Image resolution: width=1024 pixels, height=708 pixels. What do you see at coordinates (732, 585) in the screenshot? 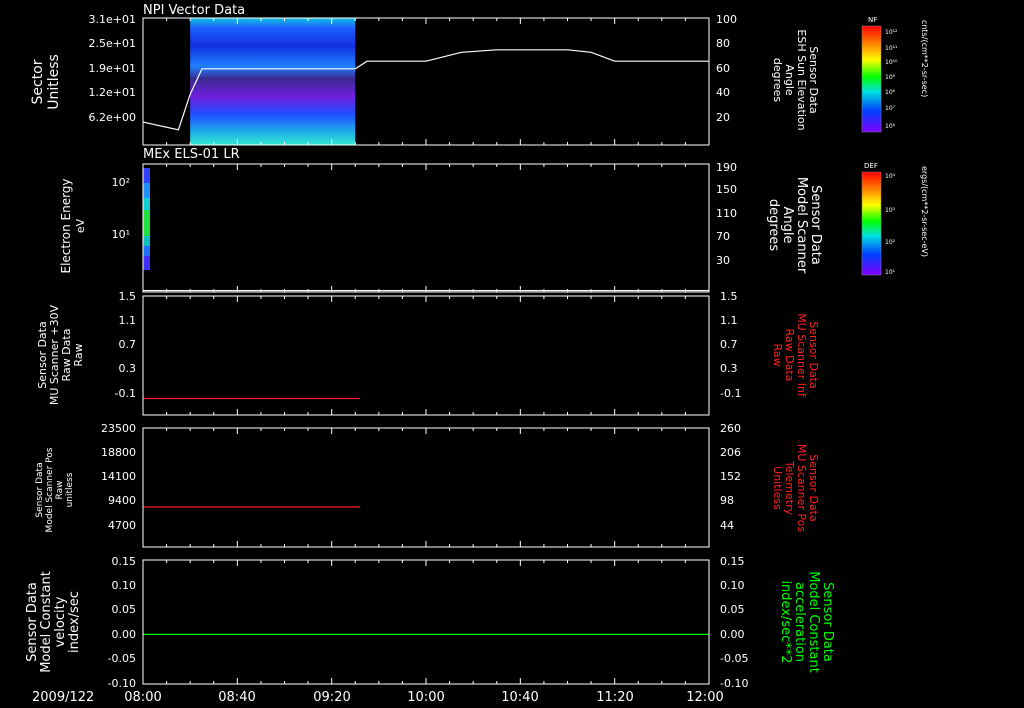
I see `p5-ytick-r-1: 0.10` at bounding box center [732, 585].